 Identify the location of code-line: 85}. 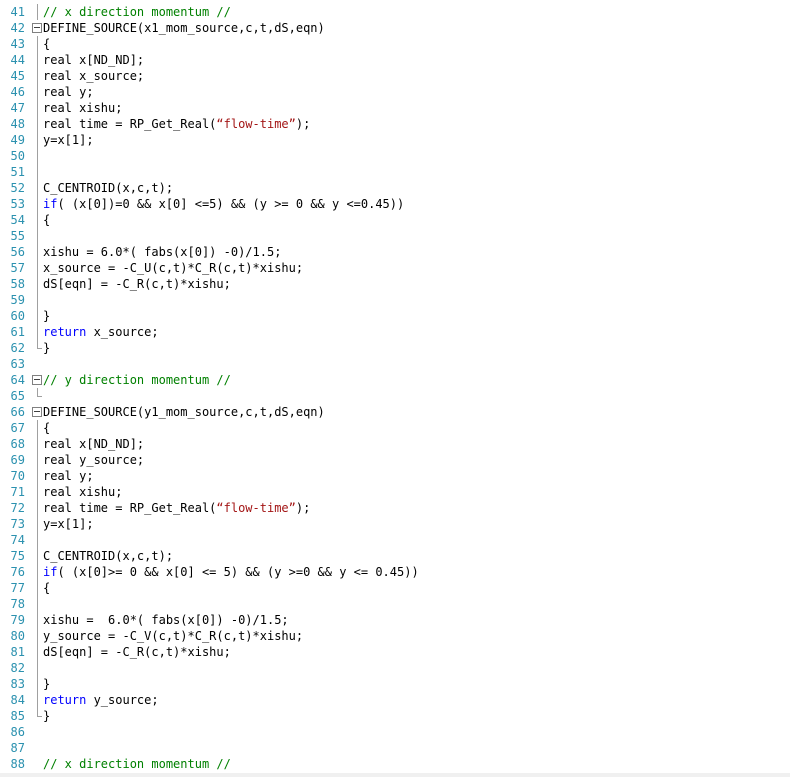
(395, 716).